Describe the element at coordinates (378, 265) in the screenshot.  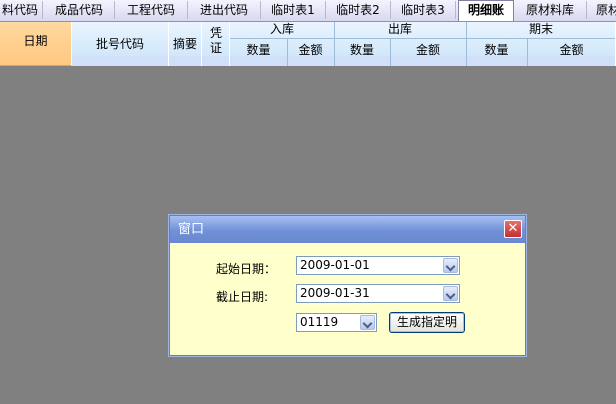
I see `start-date-select: 2009-01-01` at that location.